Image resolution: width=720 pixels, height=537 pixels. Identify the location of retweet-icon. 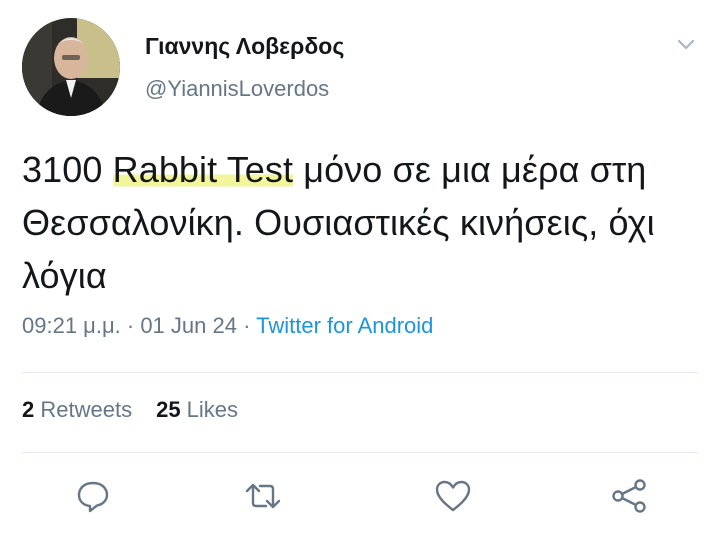
(263, 496).